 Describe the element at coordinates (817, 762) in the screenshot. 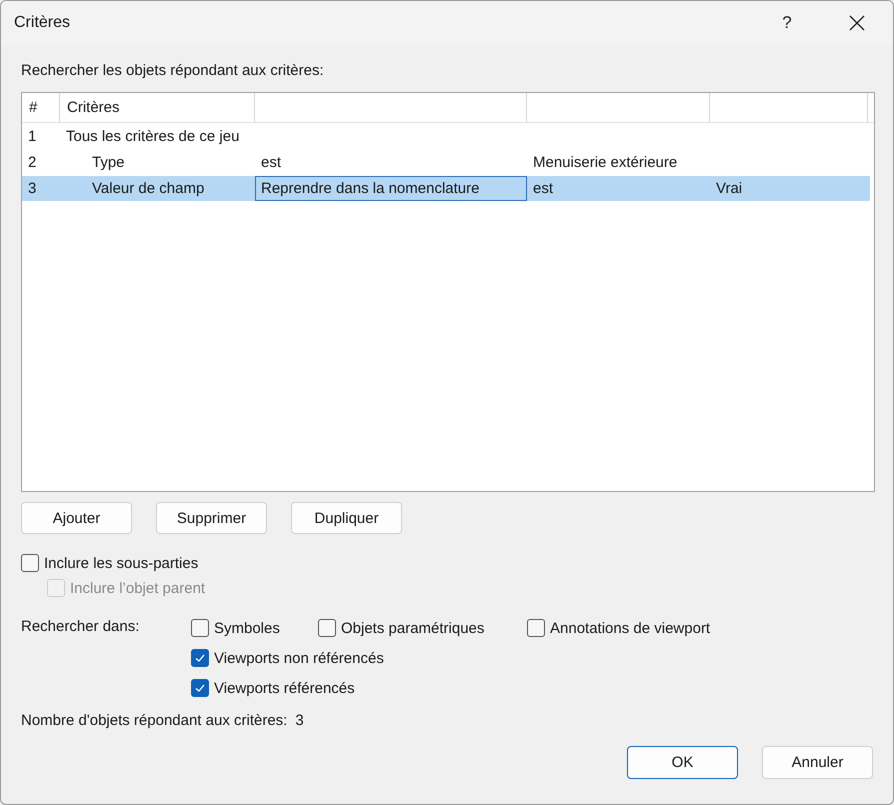

I see `dialog-button: Annuler` at that location.